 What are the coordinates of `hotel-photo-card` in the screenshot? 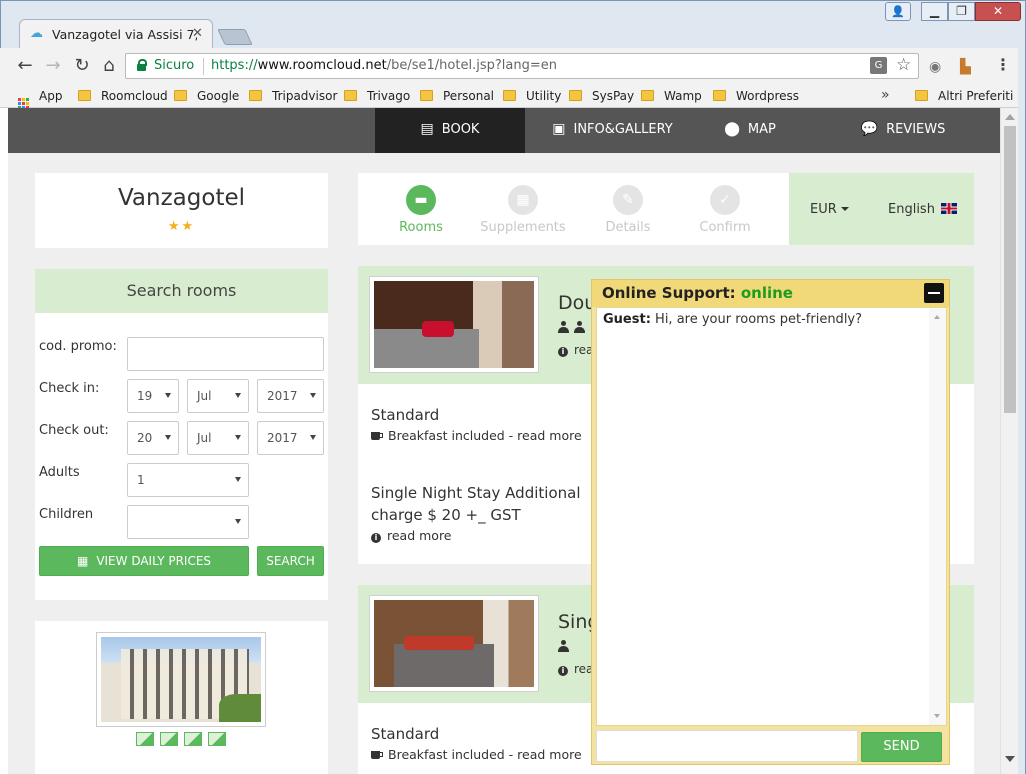 It's located at (181, 697).